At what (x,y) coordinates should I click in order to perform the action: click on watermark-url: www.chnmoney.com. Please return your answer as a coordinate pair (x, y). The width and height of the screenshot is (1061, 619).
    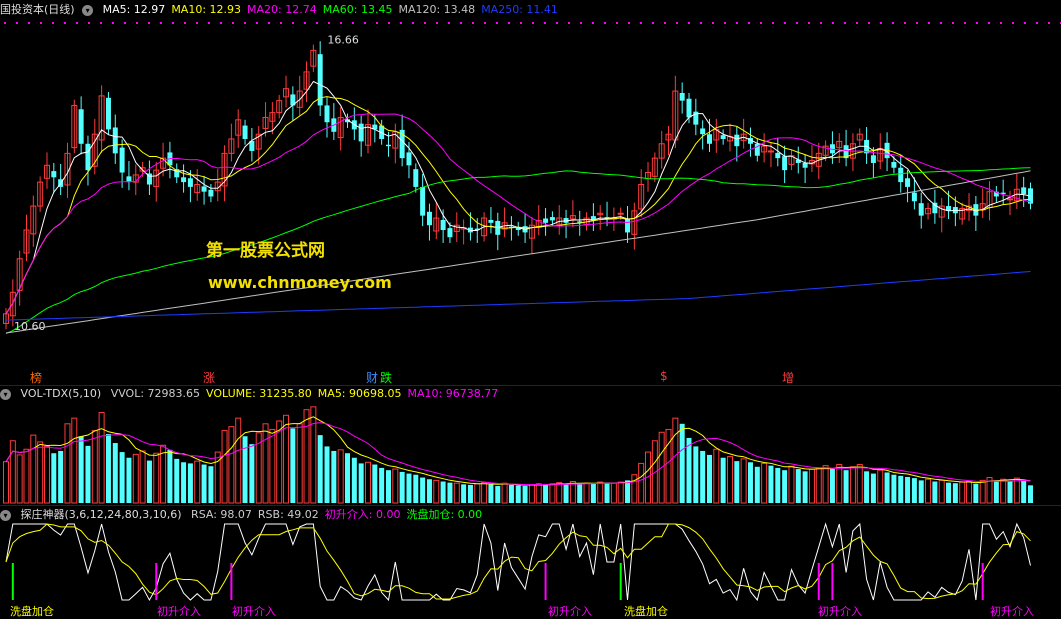
    Looking at the image, I should click on (300, 282).